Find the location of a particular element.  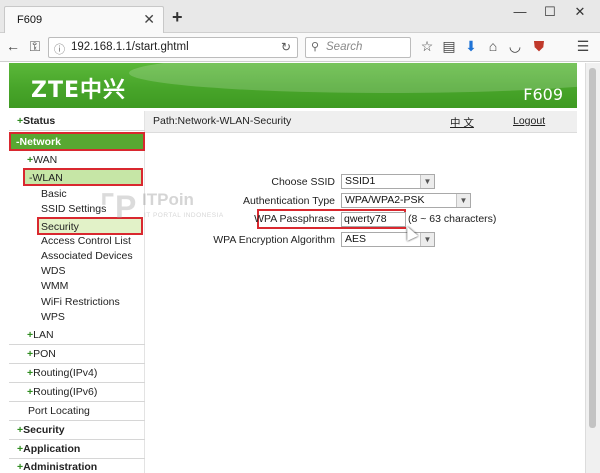

sidebar-item-wmm: WMM is located at coordinates (77, 286).